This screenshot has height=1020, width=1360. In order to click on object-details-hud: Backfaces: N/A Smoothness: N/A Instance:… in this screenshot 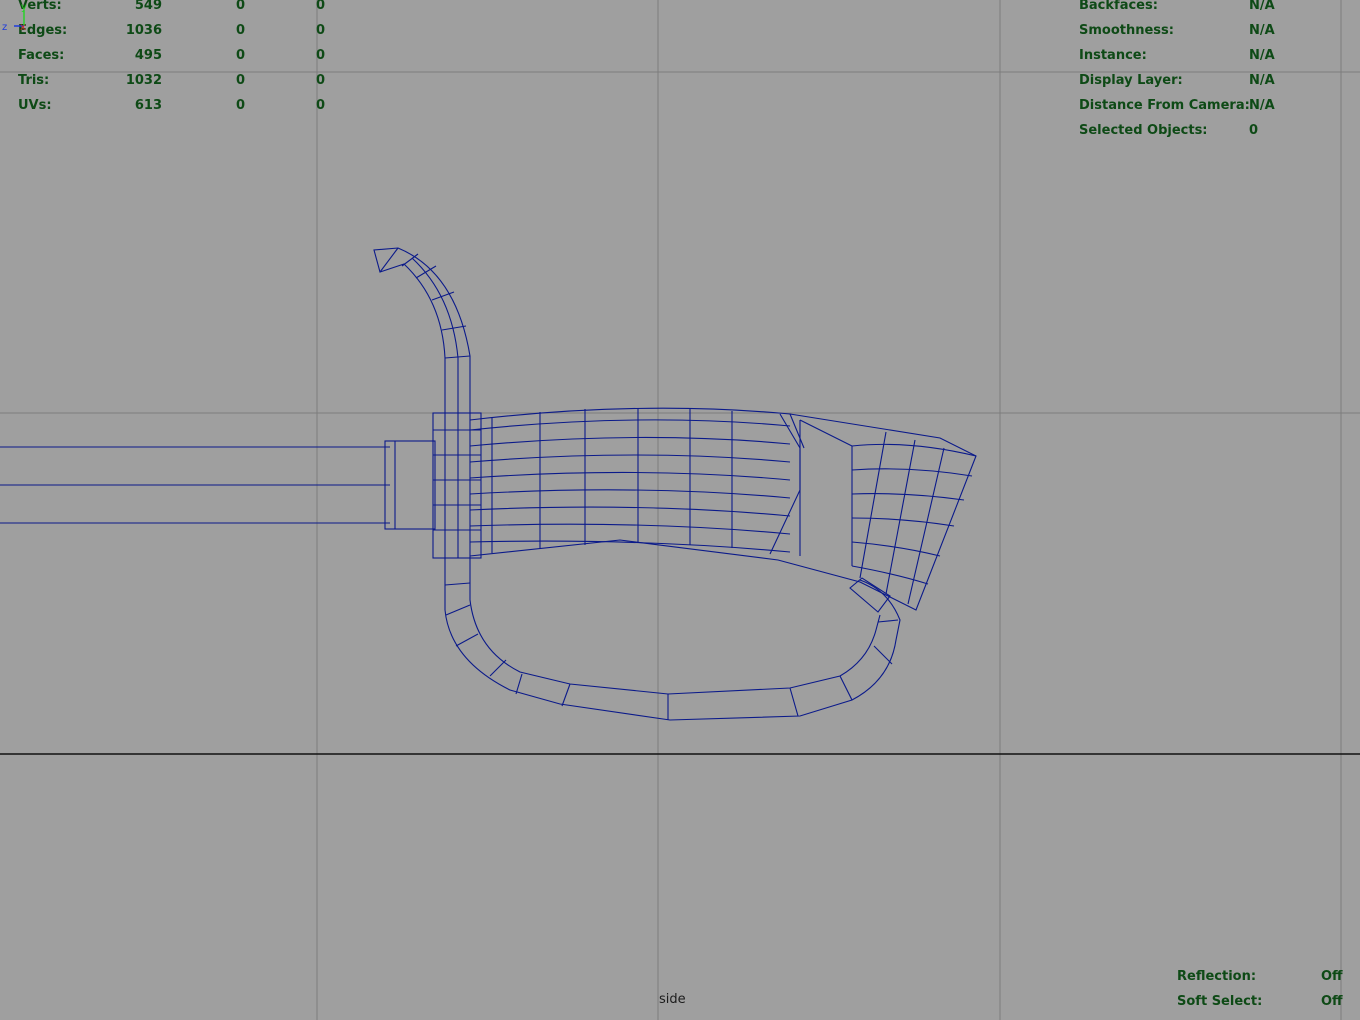, I will do `click(1219, 71)`.